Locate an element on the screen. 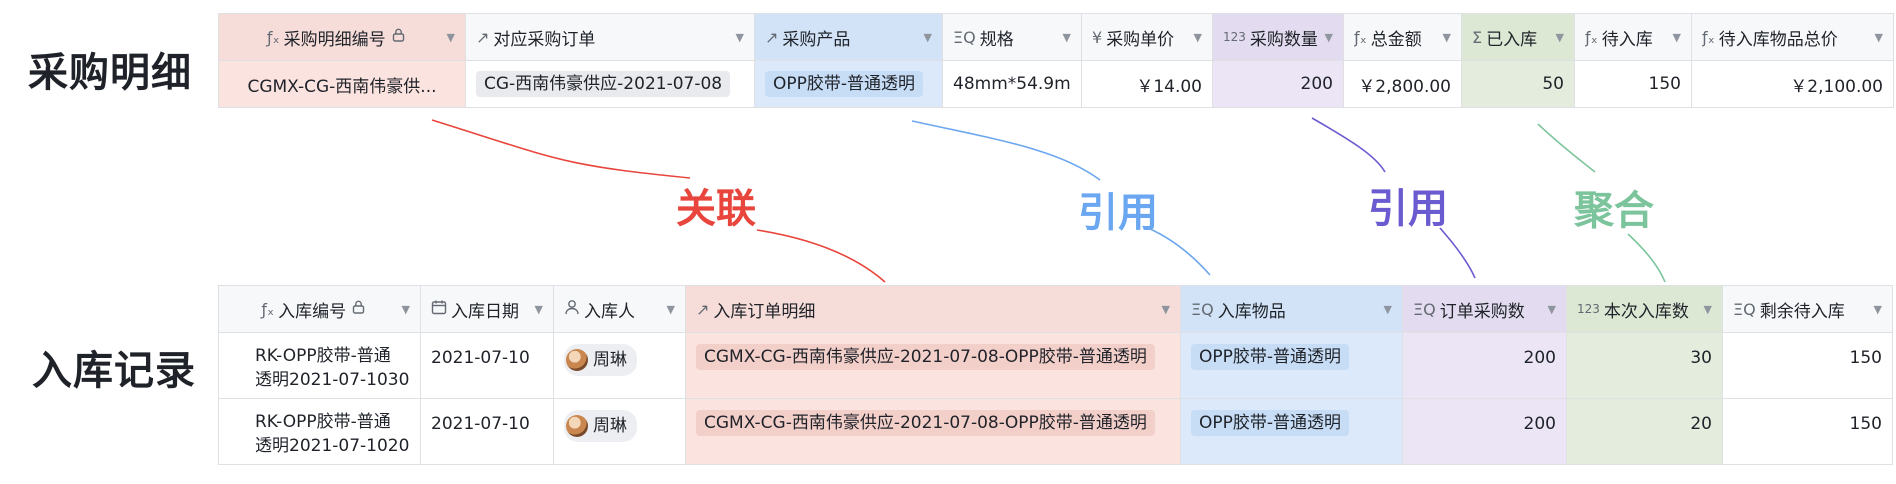 Image resolution: width=1896 pixels, height=484 pixels. annotation-link: 关联 is located at coordinates (716, 209).